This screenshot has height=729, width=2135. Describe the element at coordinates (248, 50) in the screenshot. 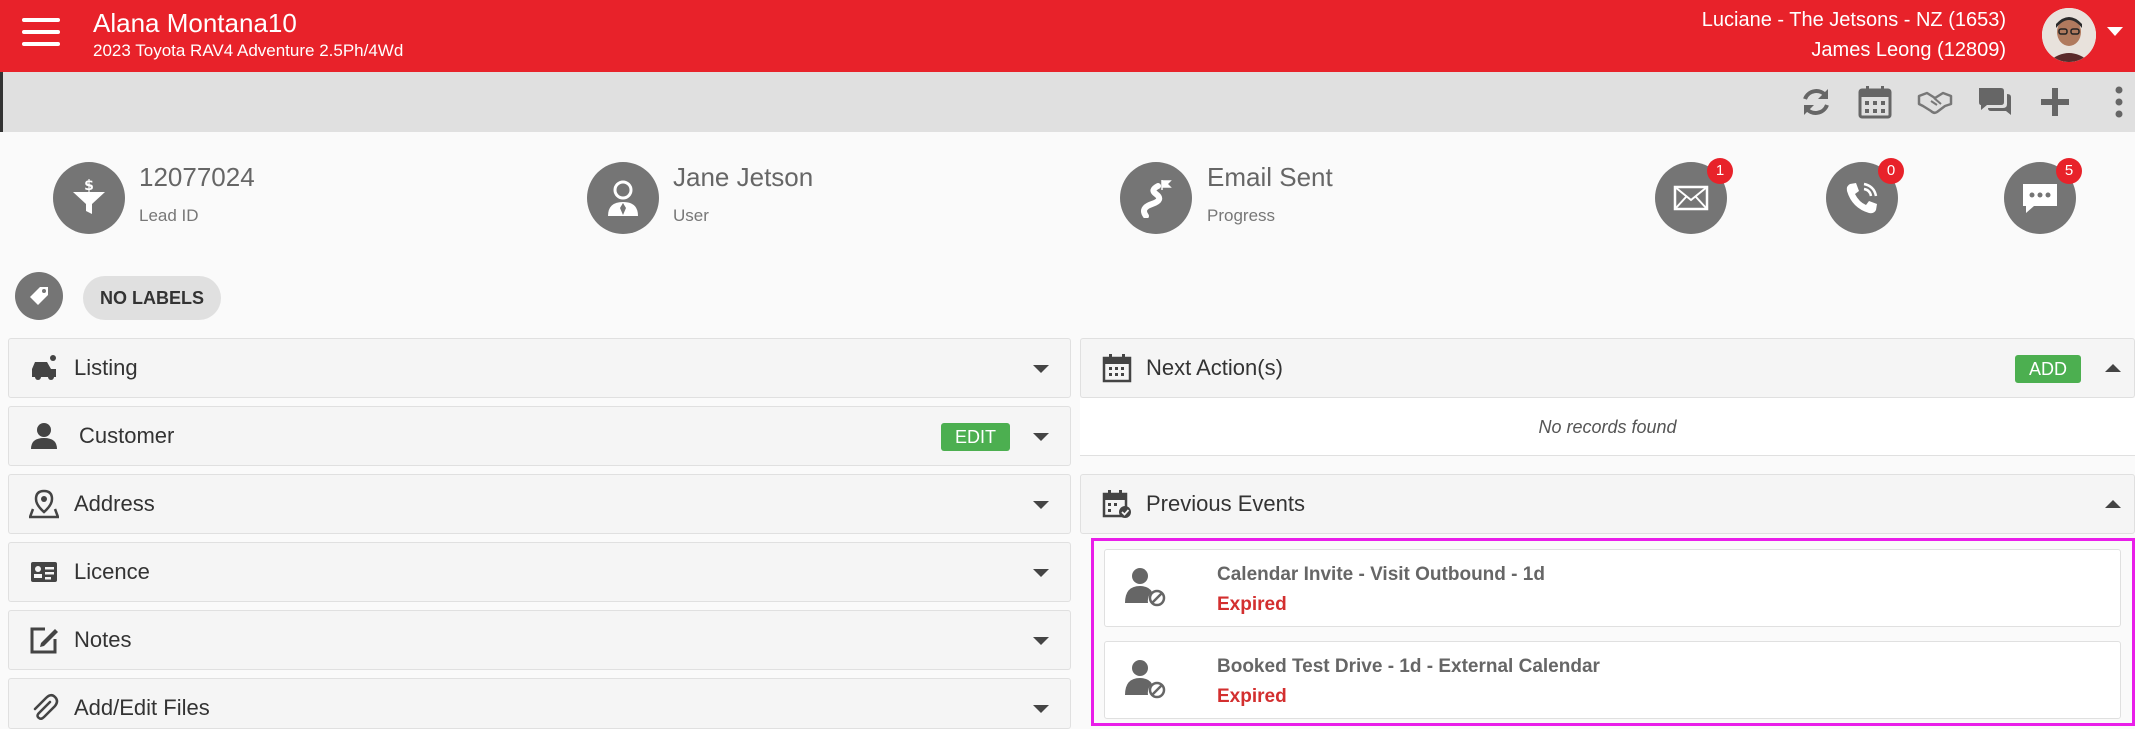

I see `vehicle-subtitle: 2023 Toyota RAV4 Adventure 2.5Ph/4Wd` at that location.